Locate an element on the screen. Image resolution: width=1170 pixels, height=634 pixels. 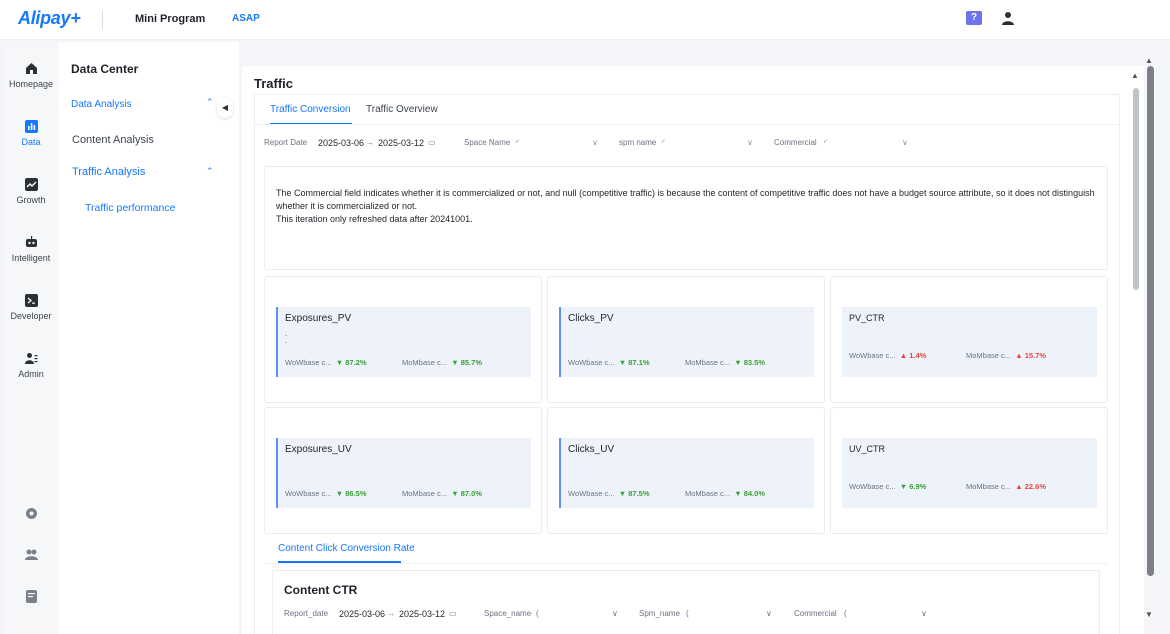
subnav-title: Data Center is located at coordinates (105, 69).